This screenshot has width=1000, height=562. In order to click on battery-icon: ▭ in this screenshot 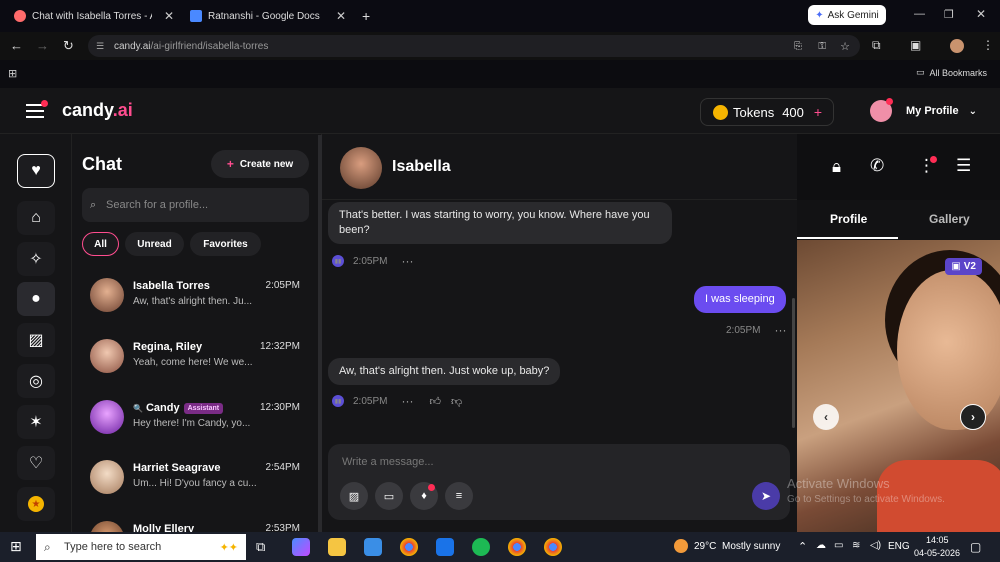, I will do `click(838, 545)`.